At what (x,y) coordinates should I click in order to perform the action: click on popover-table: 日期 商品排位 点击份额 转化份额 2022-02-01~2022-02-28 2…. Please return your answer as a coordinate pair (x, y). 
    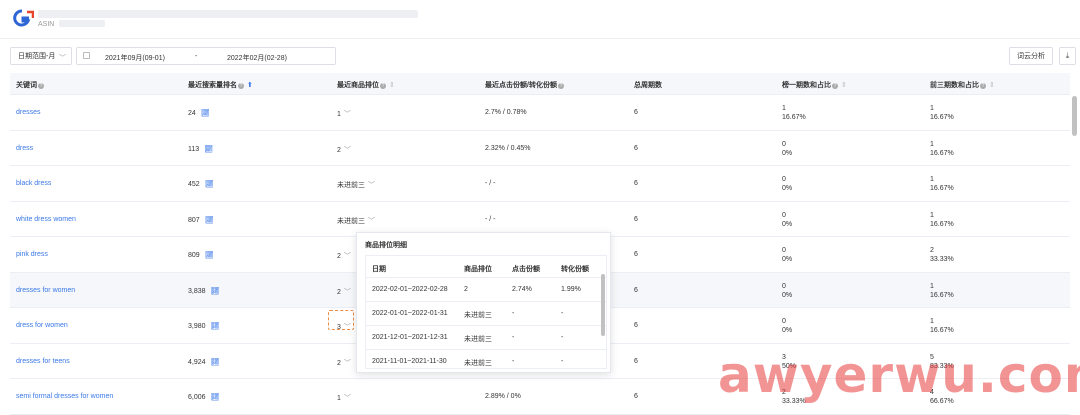
    Looking at the image, I should click on (486, 312).